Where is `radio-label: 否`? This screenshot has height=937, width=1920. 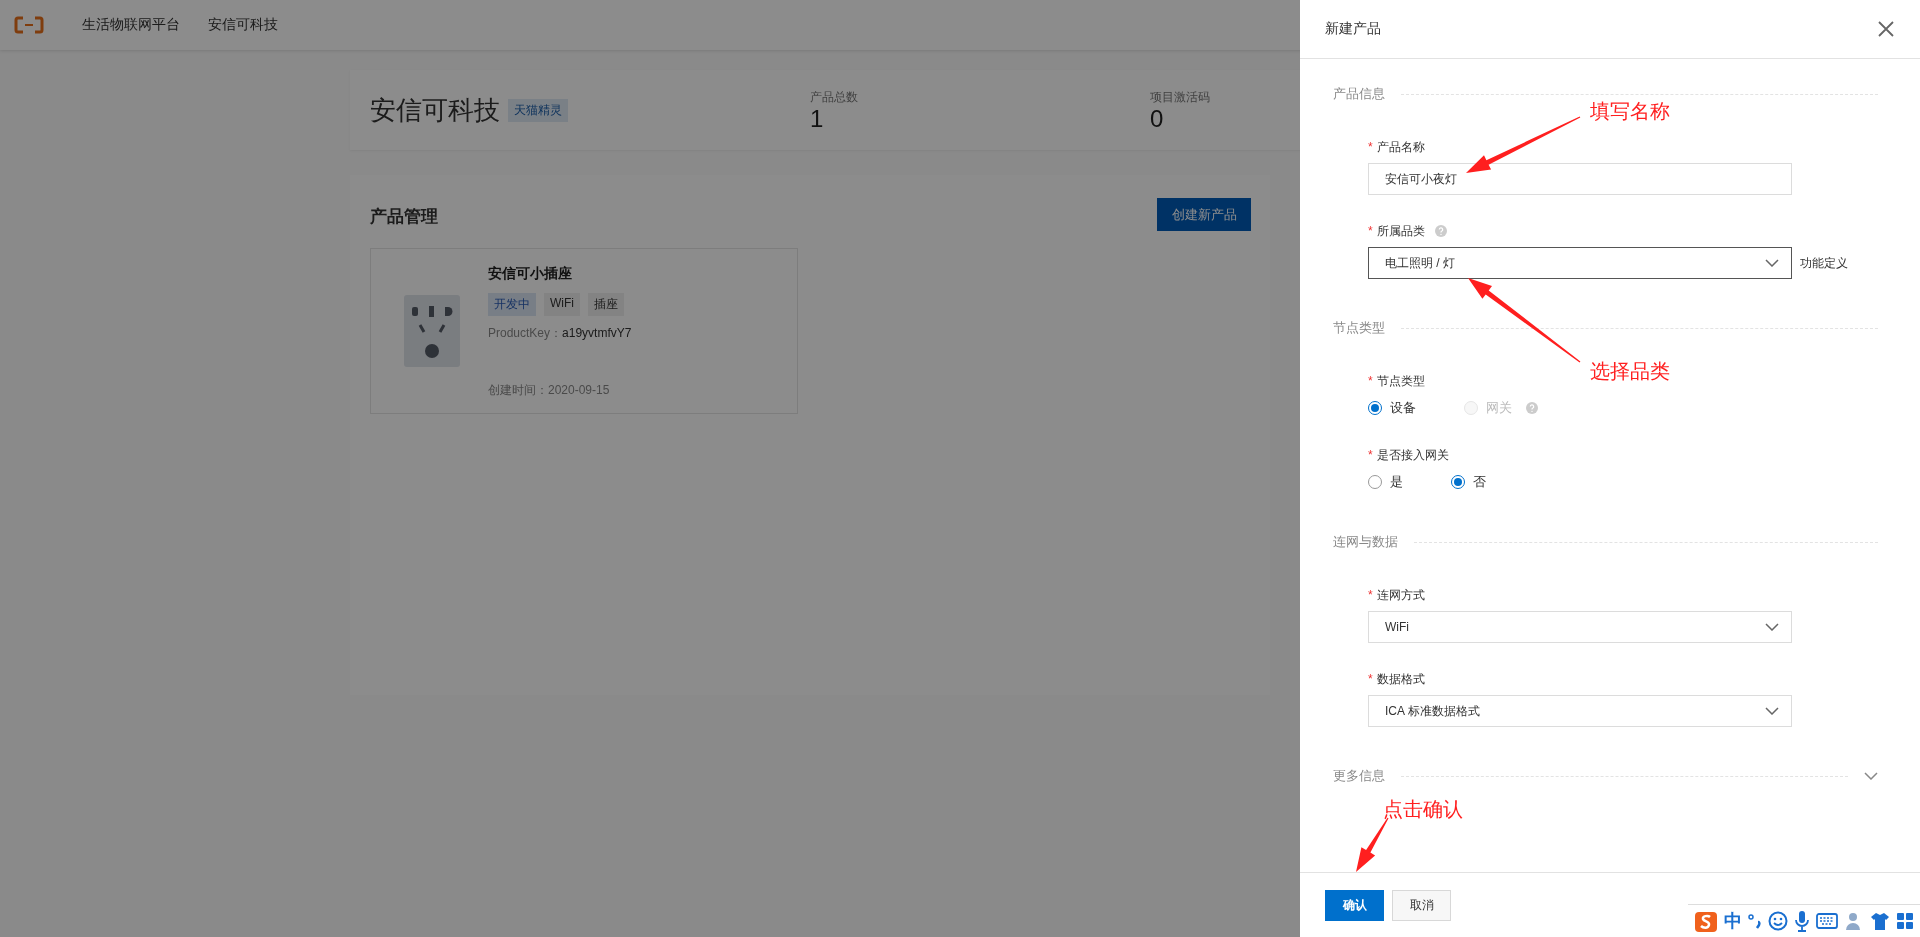 radio-label: 否 is located at coordinates (1479, 482).